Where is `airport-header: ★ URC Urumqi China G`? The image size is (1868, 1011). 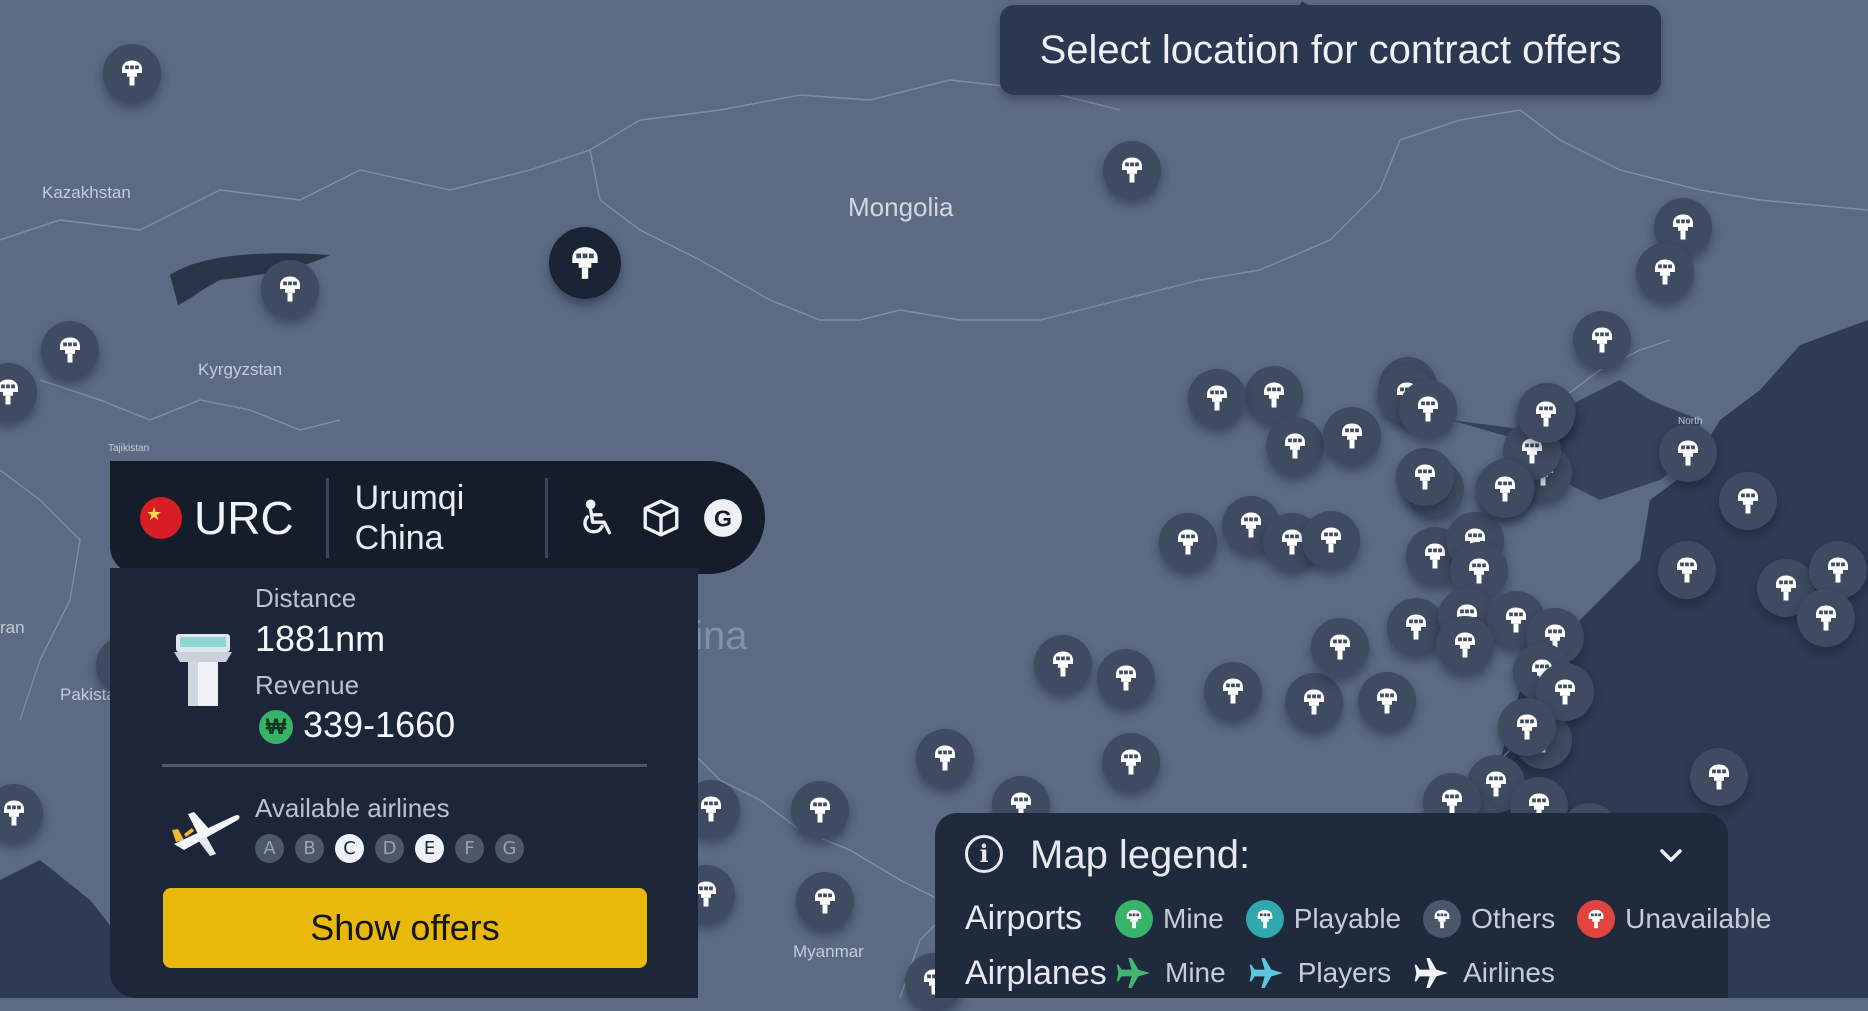 airport-header: ★ URC Urumqi China G is located at coordinates (437, 517).